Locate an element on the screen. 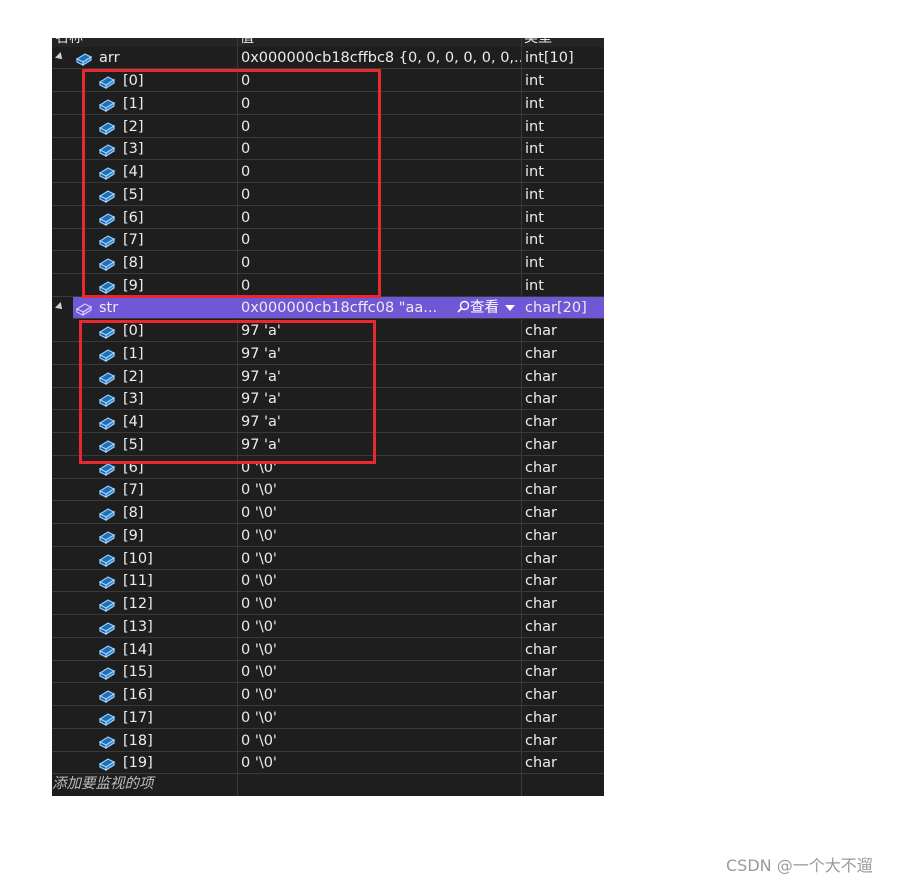 The width and height of the screenshot is (912, 883). name-cell: [8] is located at coordinates (144, 513).